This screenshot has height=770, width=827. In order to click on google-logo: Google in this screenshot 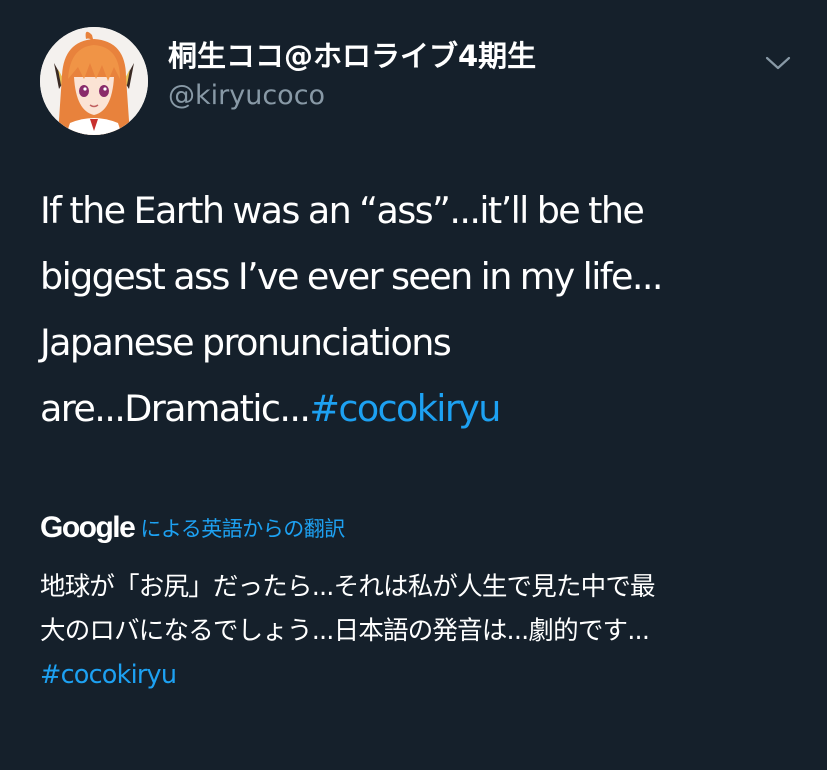, I will do `click(88, 527)`.